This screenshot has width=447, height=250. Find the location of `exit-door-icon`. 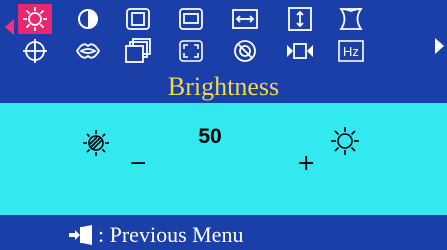

exit-door-icon is located at coordinates (81, 235).